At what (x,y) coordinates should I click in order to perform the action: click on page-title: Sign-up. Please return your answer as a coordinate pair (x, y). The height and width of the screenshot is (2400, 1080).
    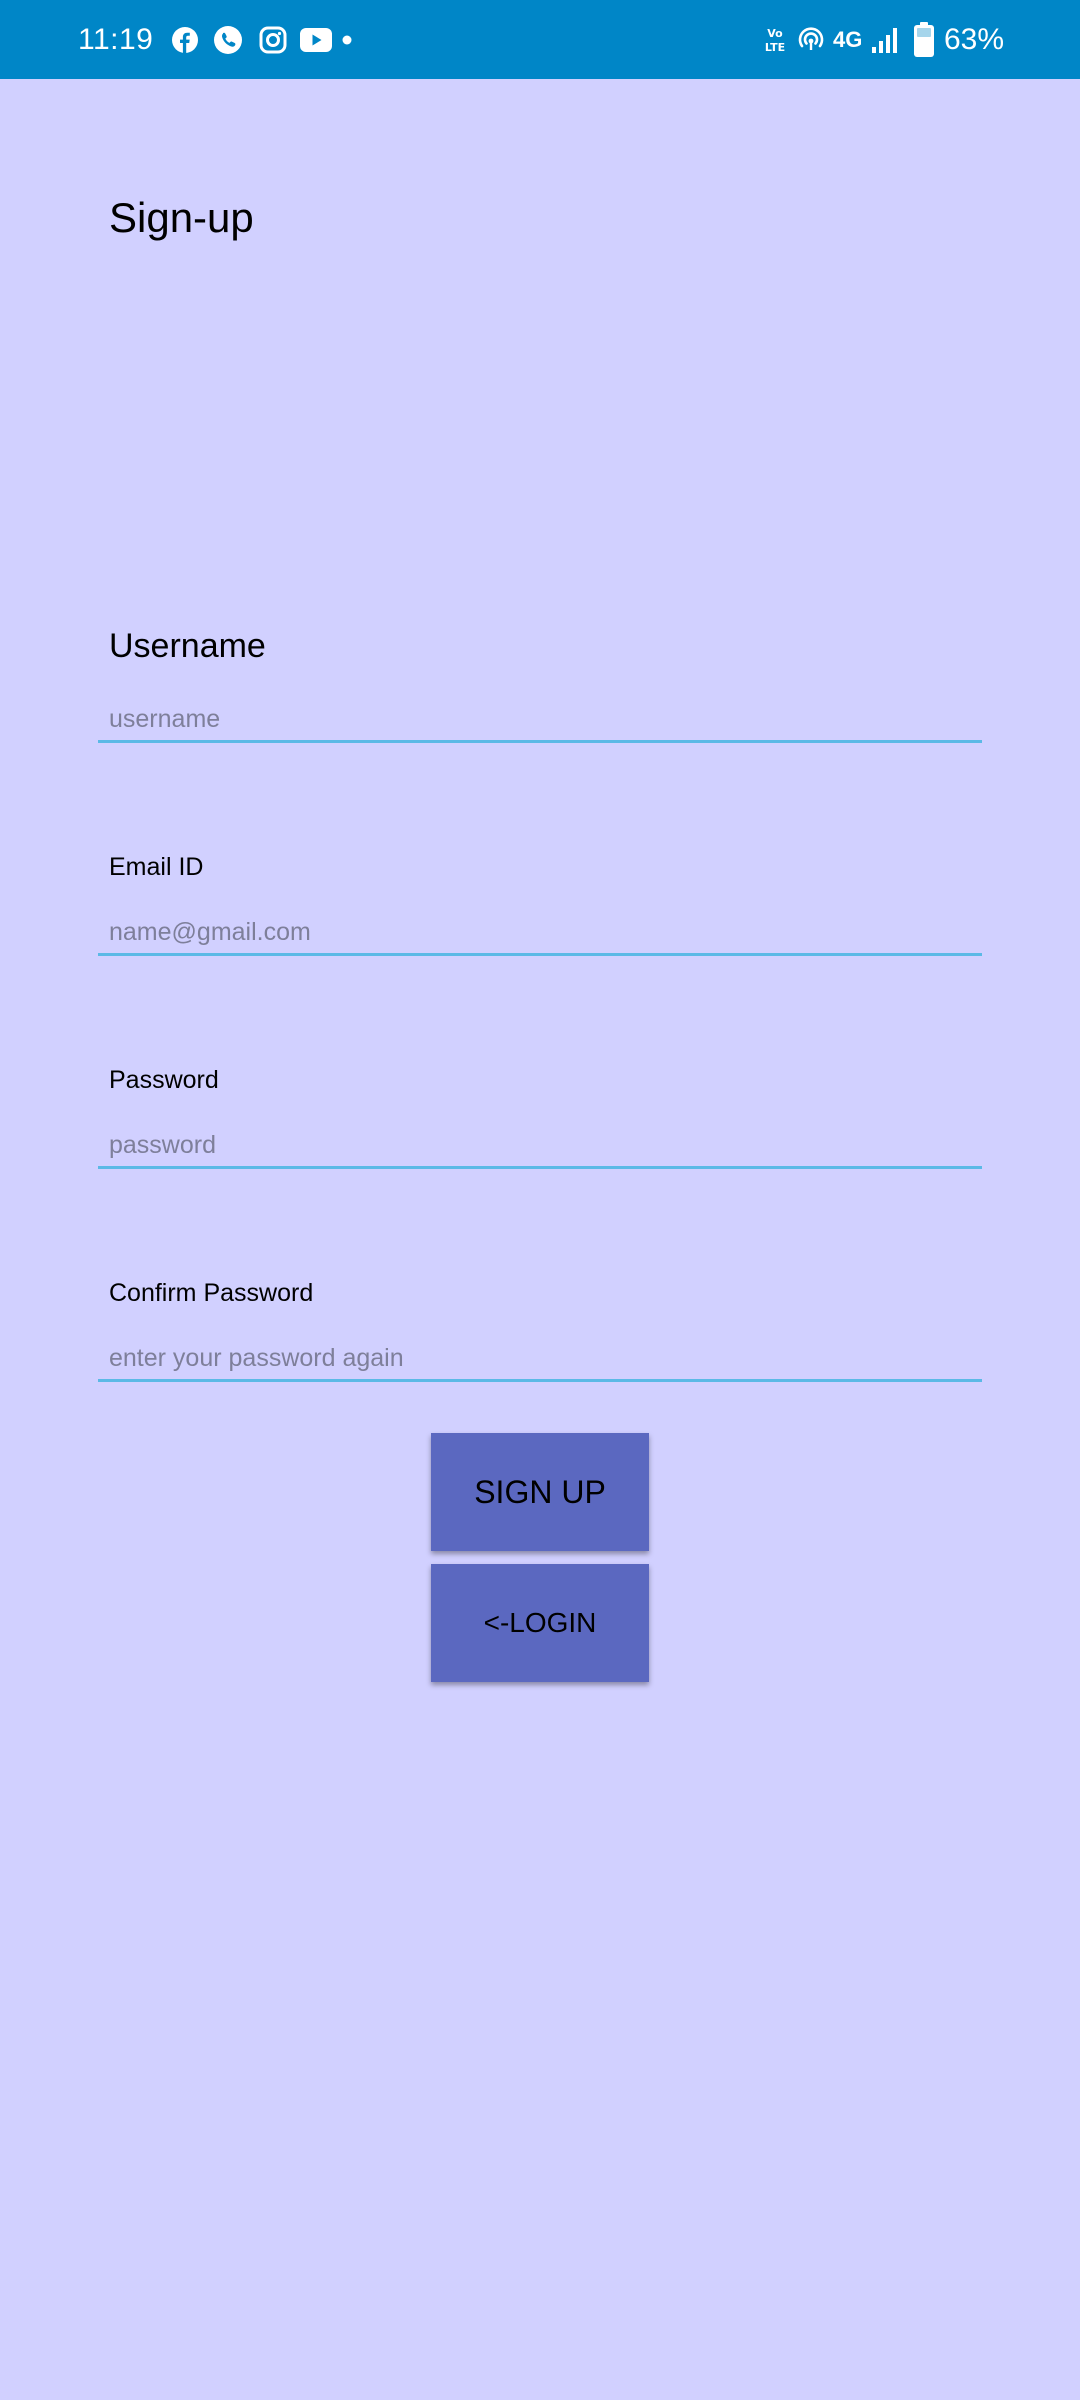
    Looking at the image, I should click on (181, 217).